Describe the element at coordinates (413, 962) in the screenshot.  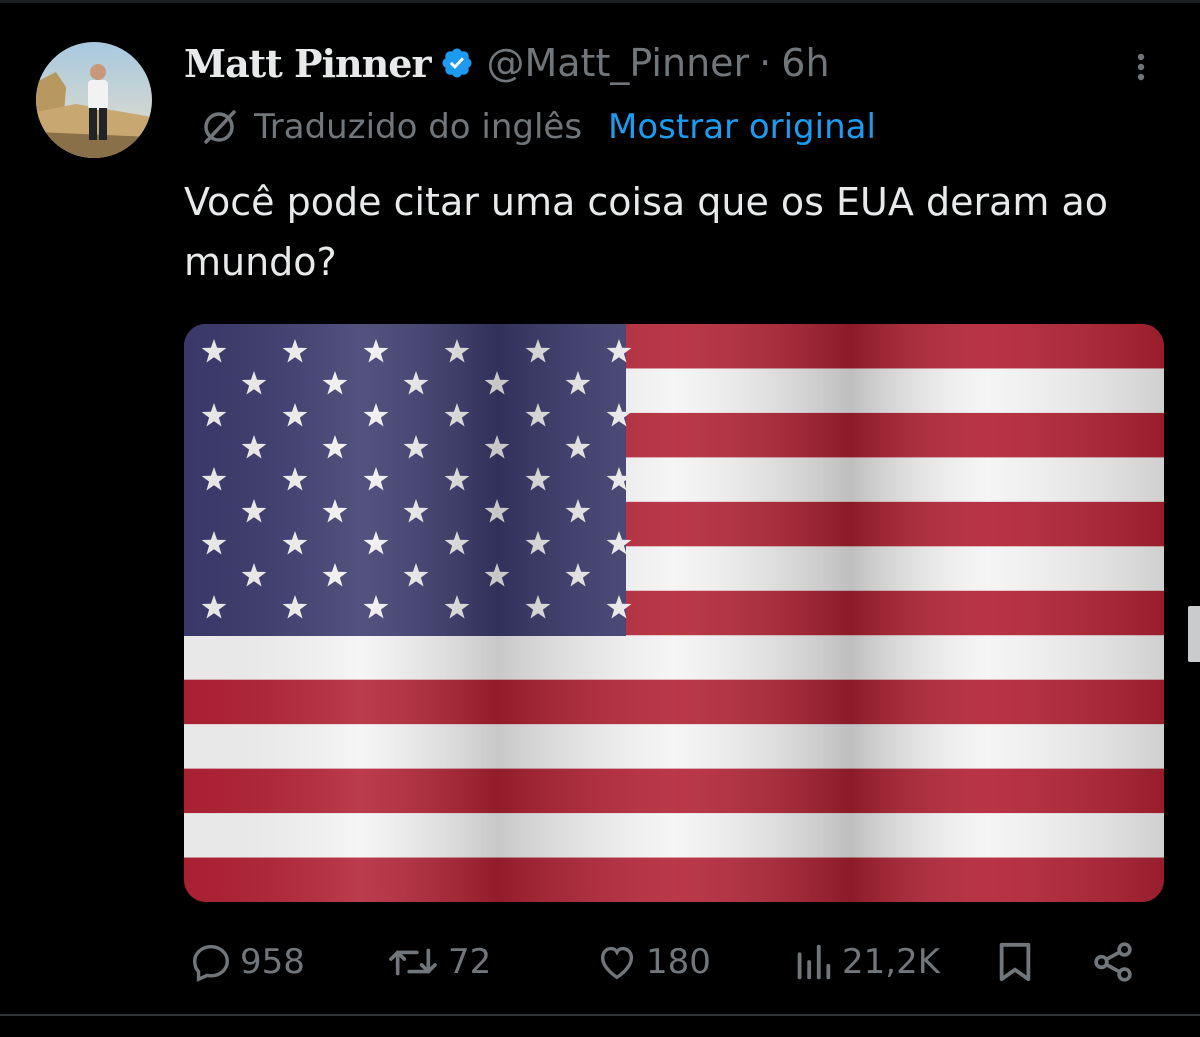
I see `retweet-icon` at that location.